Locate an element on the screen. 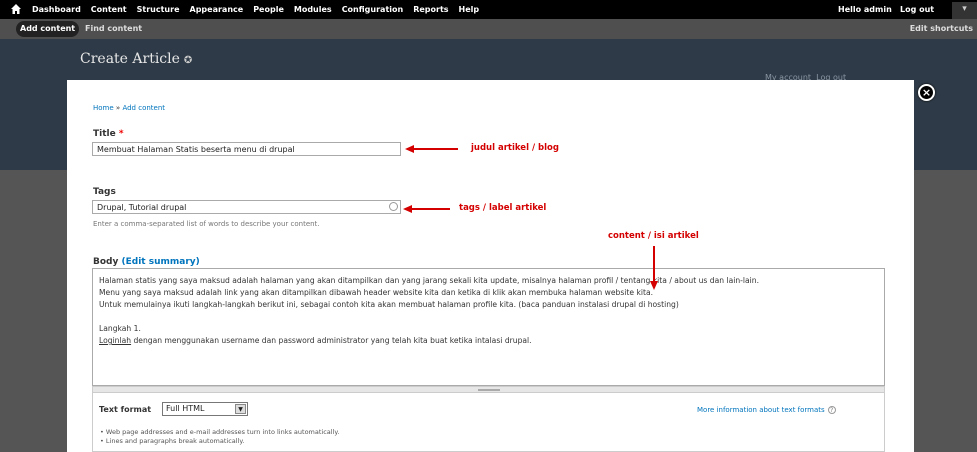 The width and height of the screenshot is (977, 452). annotation-tags: tags / label artikel is located at coordinates (503, 208).